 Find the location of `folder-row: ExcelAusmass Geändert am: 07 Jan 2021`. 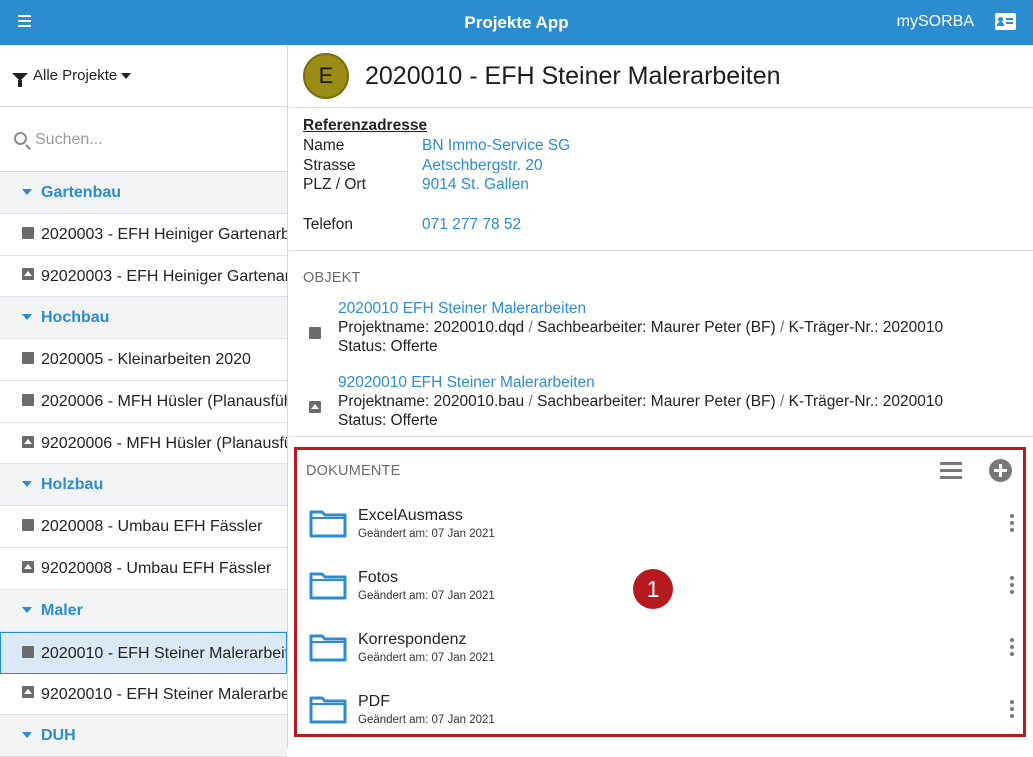

folder-row: ExcelAusmass Geändert am: 07 Jan 2021 is located at coordinates (663, 527).